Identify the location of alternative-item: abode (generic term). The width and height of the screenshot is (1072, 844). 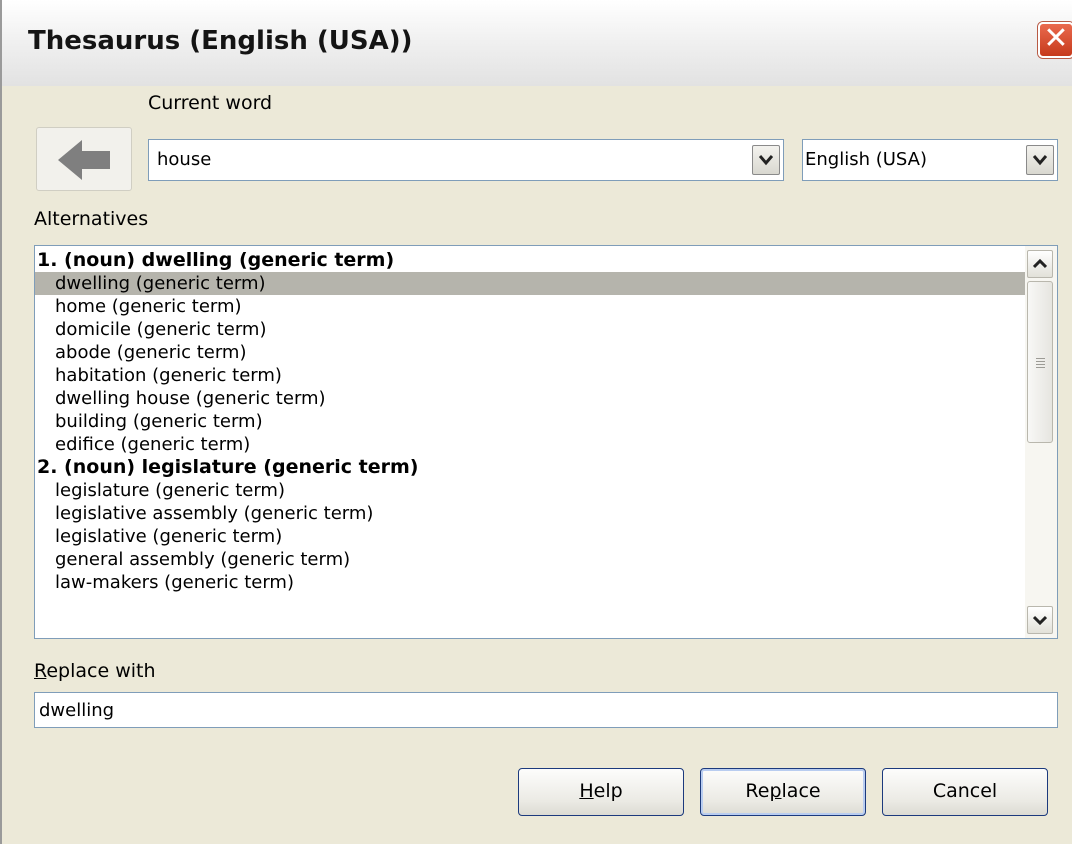
(530, 352).